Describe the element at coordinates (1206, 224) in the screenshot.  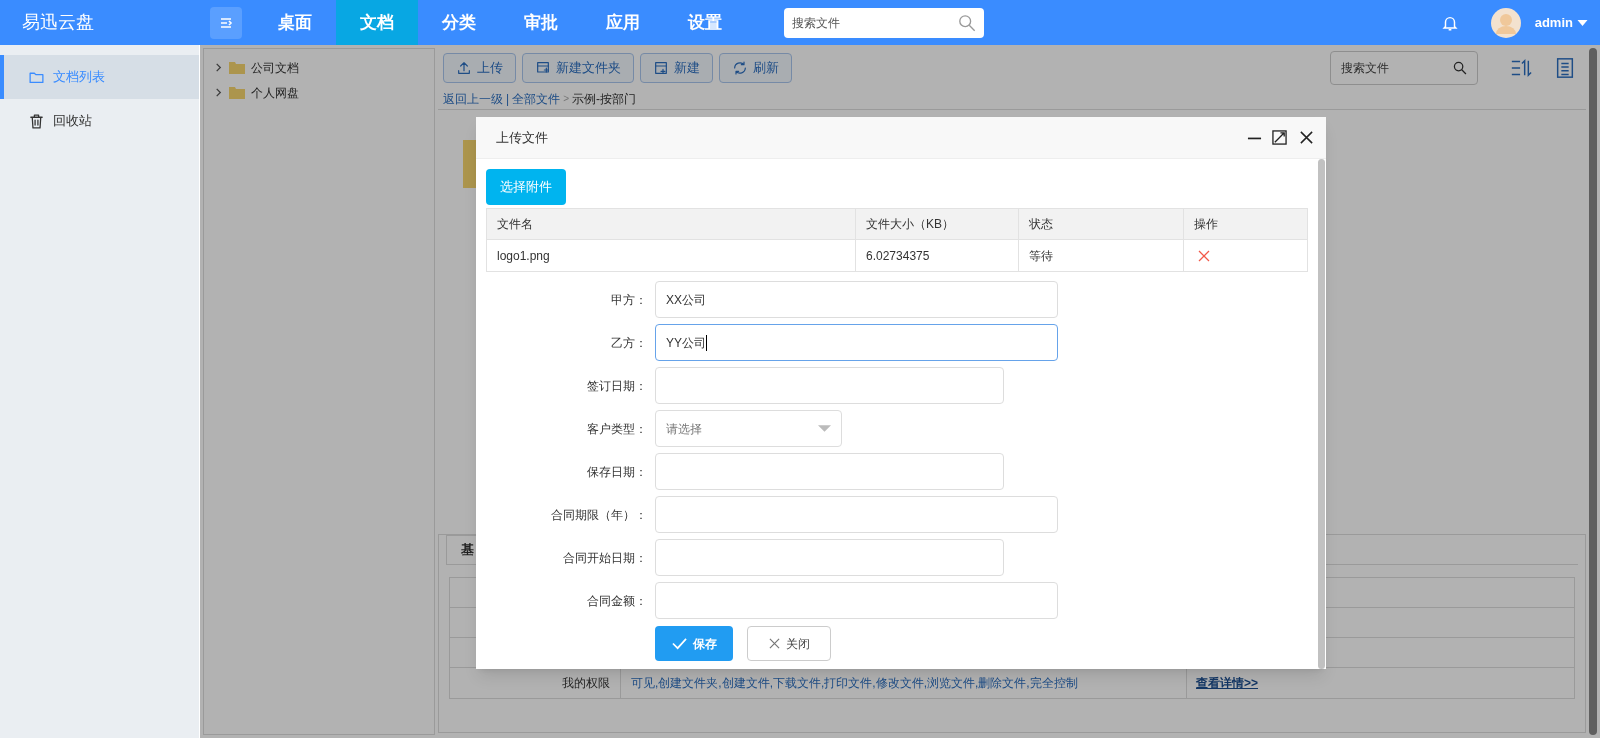
I see `column-header: 操作` at that location.